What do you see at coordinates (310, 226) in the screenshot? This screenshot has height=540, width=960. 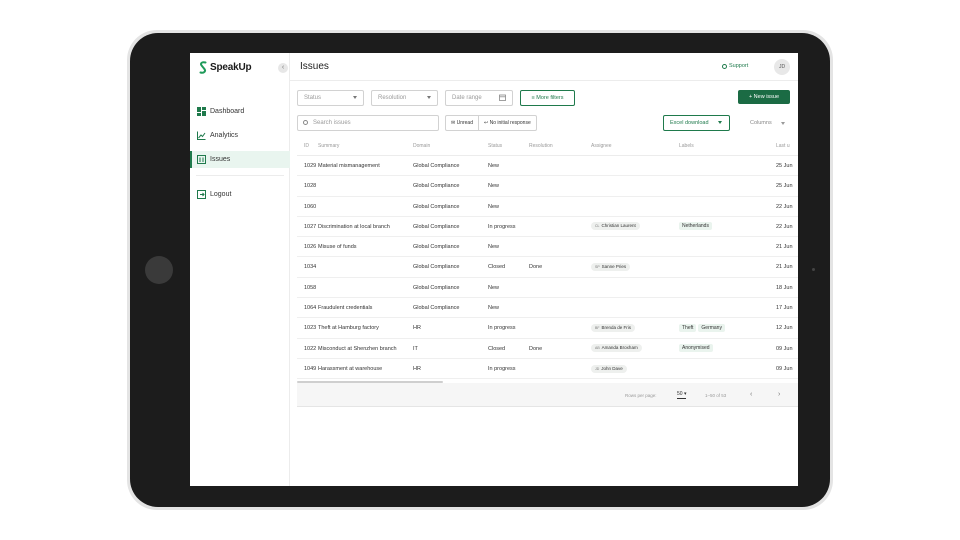 I see `cell-id: 1027` at bounding box center [310, 226].